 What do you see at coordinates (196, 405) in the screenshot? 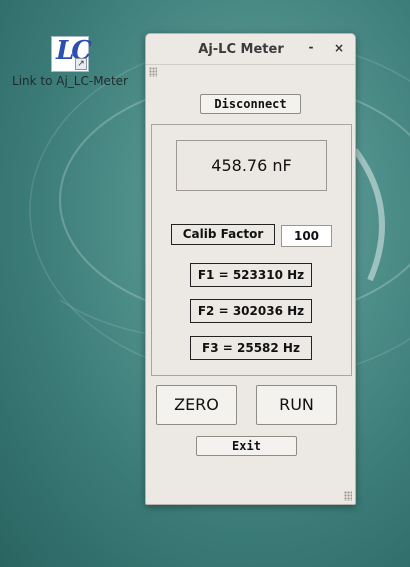
I see `zero-button: ZERO` at bounding box center [196, 405].